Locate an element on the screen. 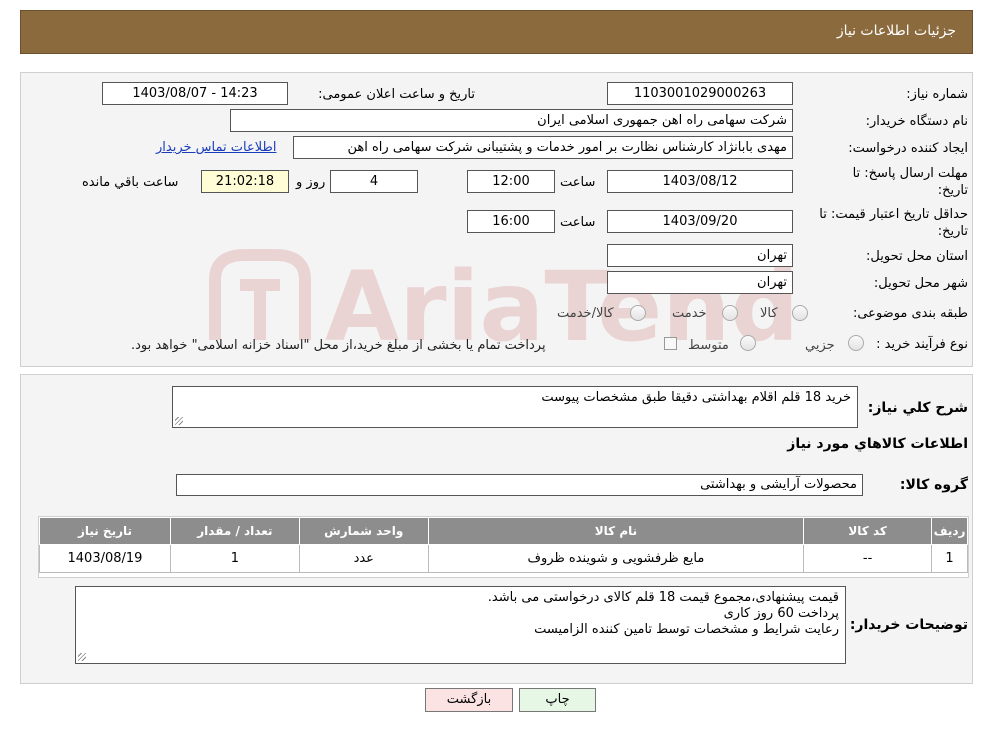 Image resolution: width=985 pixels, height=733 pixels. print-button: چاپ is located at coordinates (557, 700).